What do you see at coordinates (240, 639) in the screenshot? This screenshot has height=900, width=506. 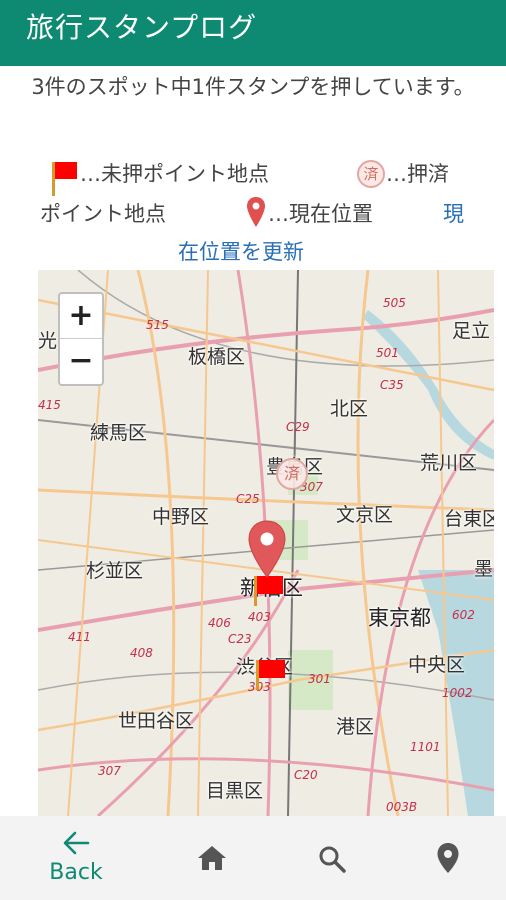 I see `road-label: C23` at bounding box center [240, 639].